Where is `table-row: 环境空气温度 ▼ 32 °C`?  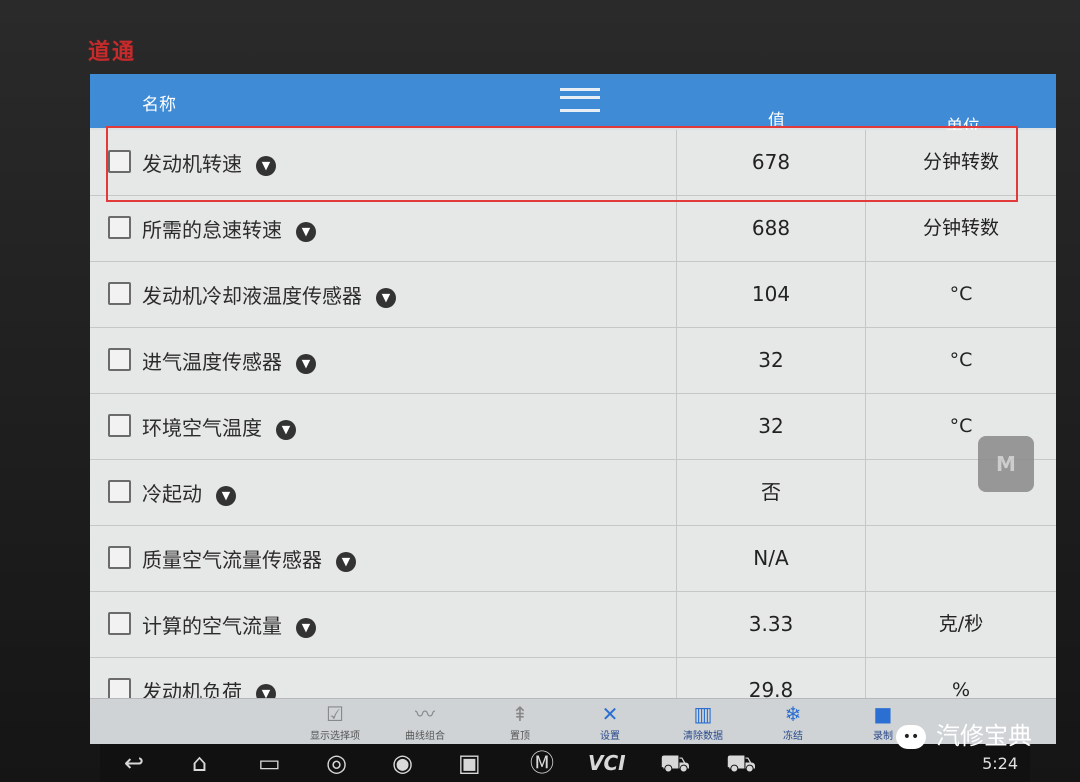 table-row: 环境空气温度 ▼ 32 °C is located at coordinates (573, 427).